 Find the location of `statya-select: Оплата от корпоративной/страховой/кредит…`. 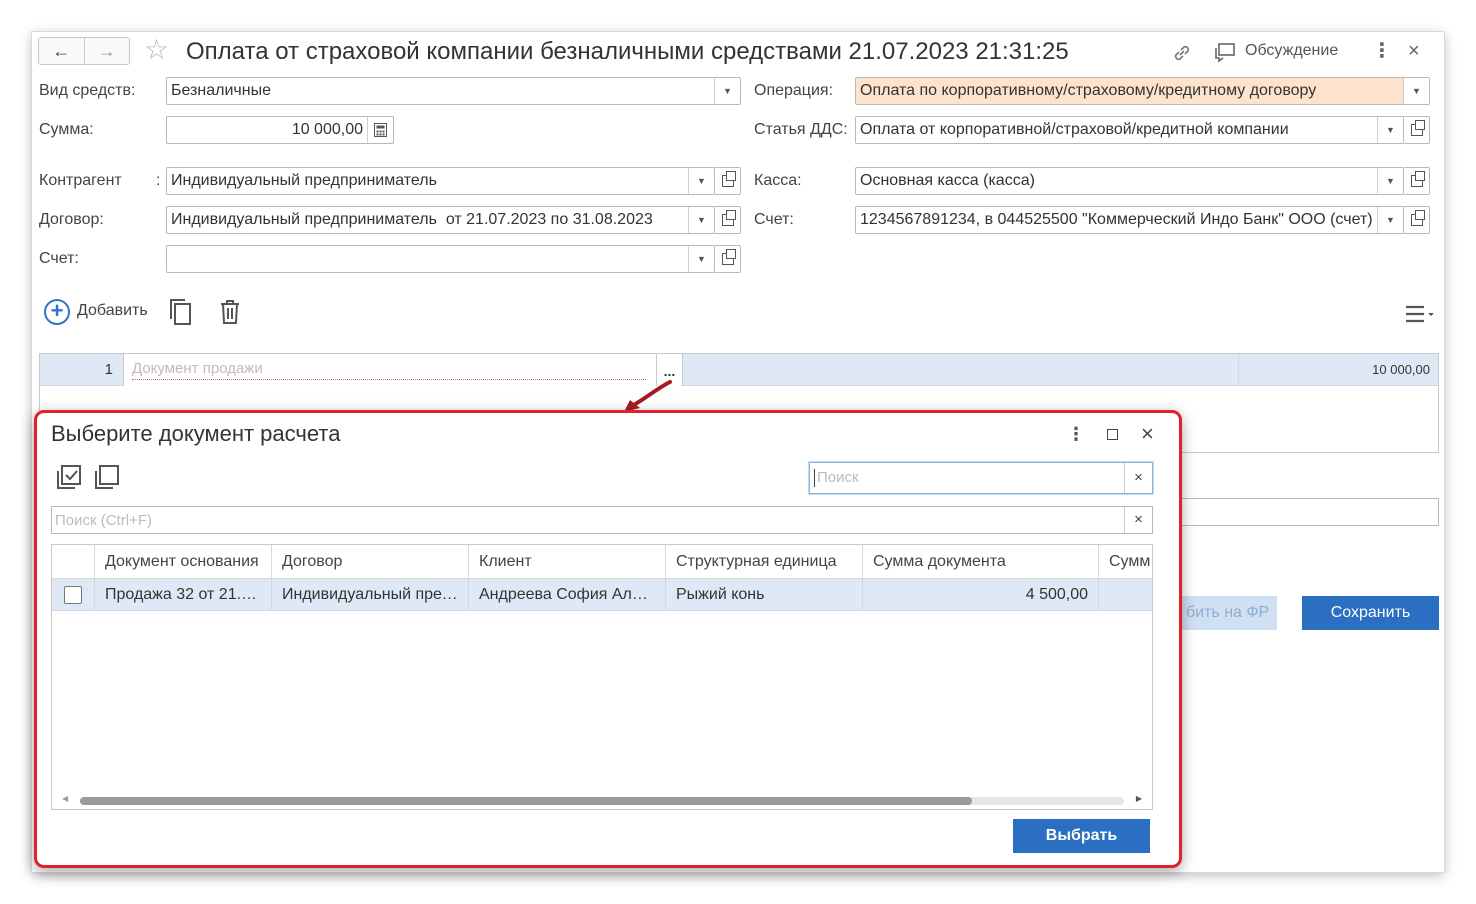

statya-select: Оплата от корпоративной/страховой/кредит… is located at coordinates (1129, 130).